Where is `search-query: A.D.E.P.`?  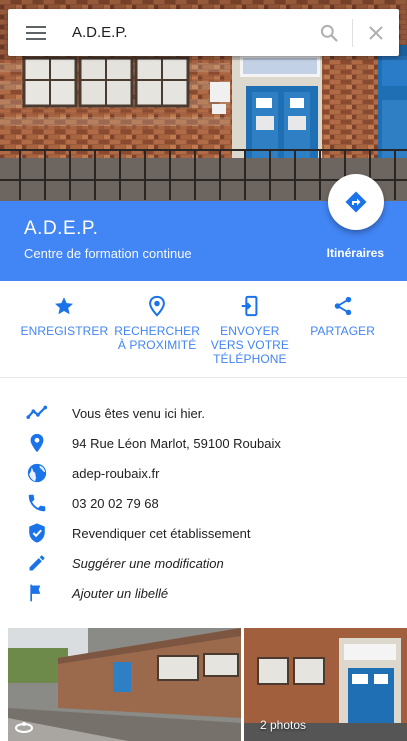
search-query: A.D.E.P. is located at coordinates (185, 32).